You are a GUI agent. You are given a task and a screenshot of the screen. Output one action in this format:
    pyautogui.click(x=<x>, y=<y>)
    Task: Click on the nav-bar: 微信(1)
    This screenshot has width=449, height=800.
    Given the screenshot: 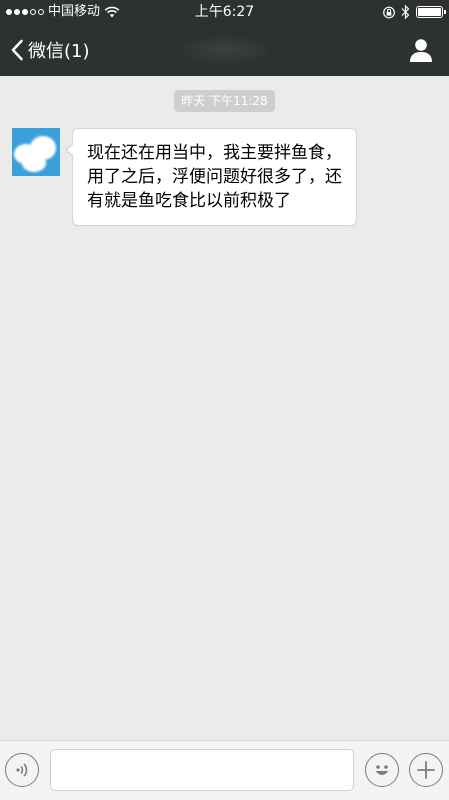 What is the action you would take?
    pyautogui.click(x=224, y=50)
    